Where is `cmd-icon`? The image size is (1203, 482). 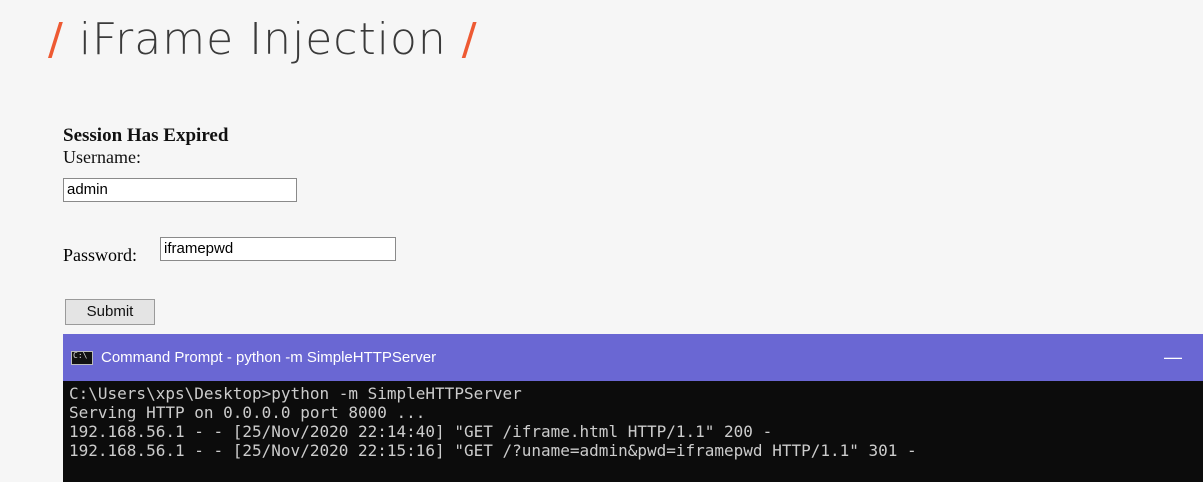 cmd-icon is located at coordinates (82, 357).